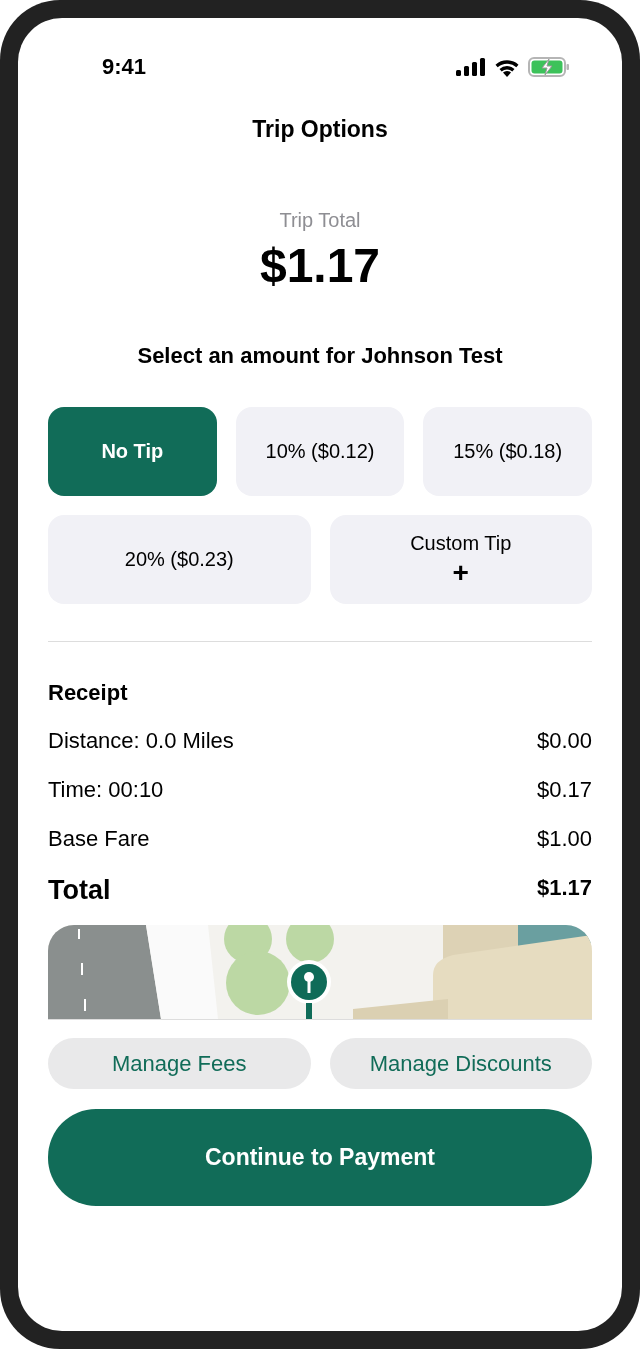 The image size is (640, 1349). I want to click on screen-title: Trip Options, so click(320, 129).